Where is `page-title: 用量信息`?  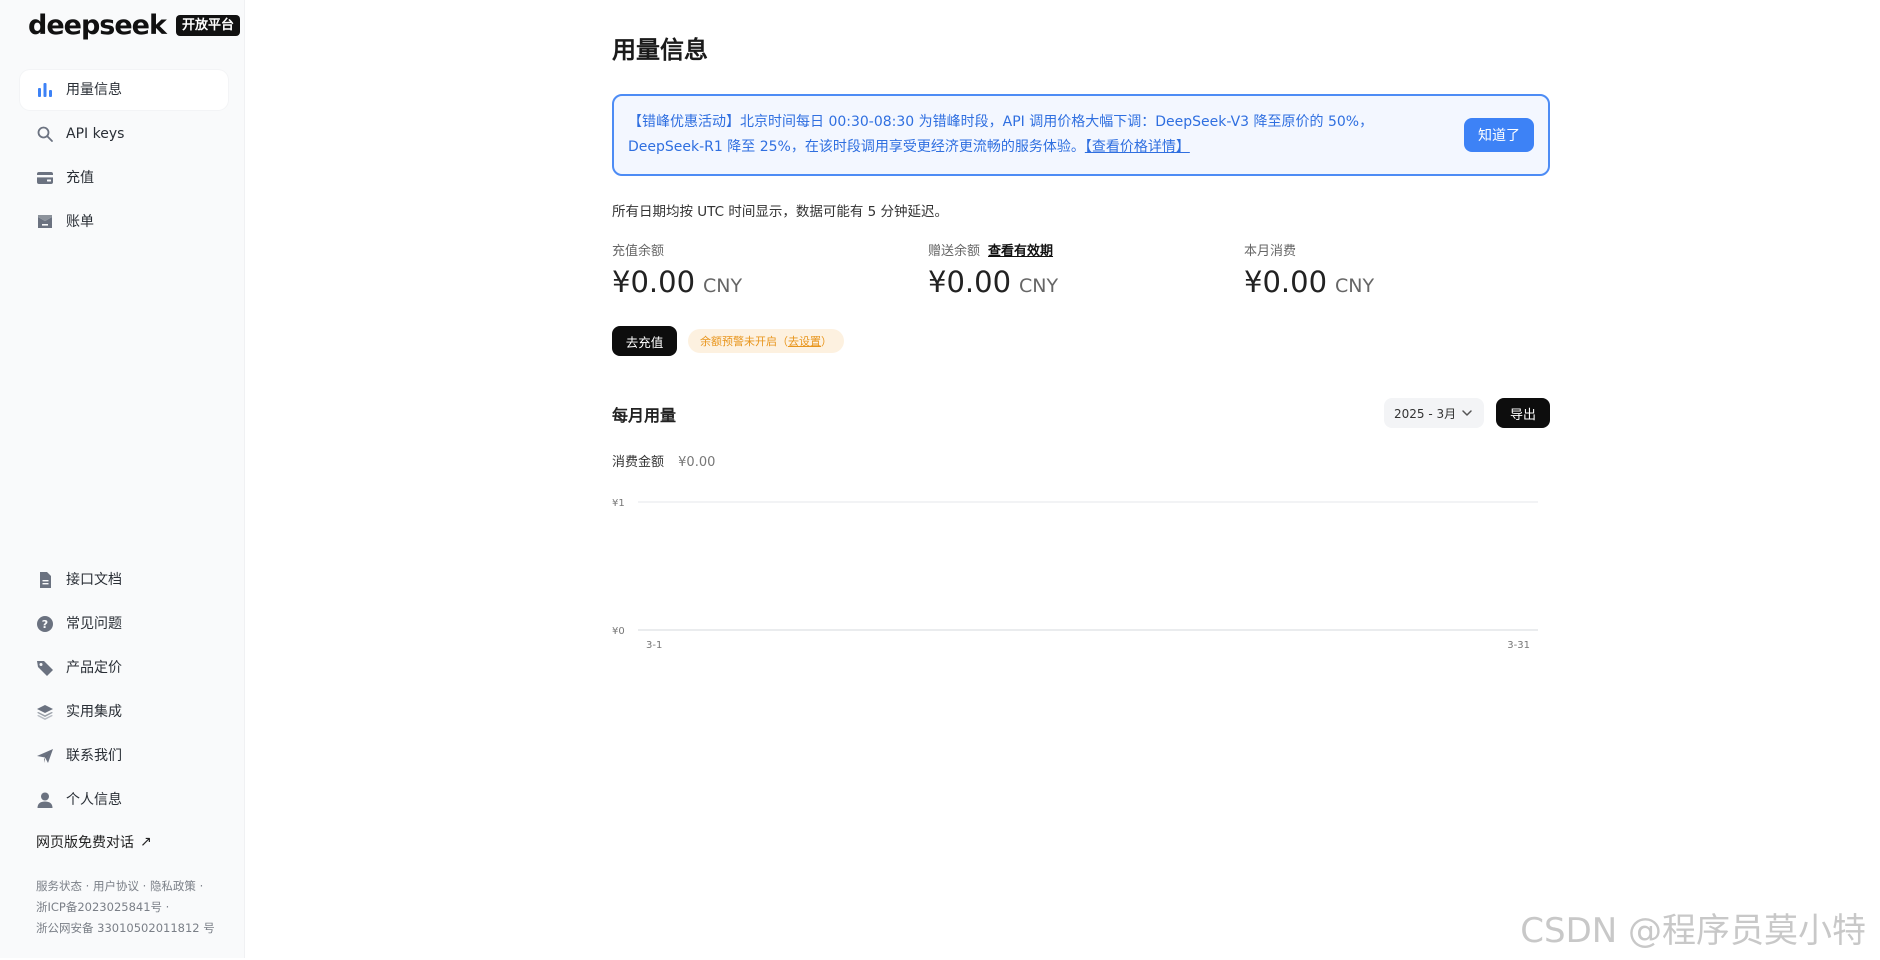
page-title: 用量信息 is located at coordinates (660, 50).